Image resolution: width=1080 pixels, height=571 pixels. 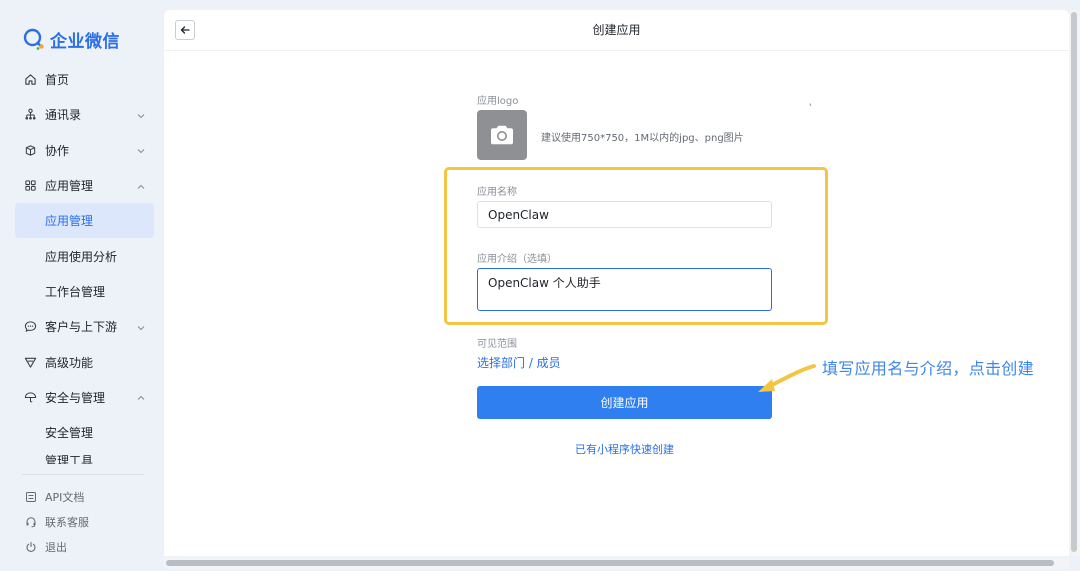 I want to click on sidebar-subitem-app-management: 应用管理, so click(x=84, y=221).